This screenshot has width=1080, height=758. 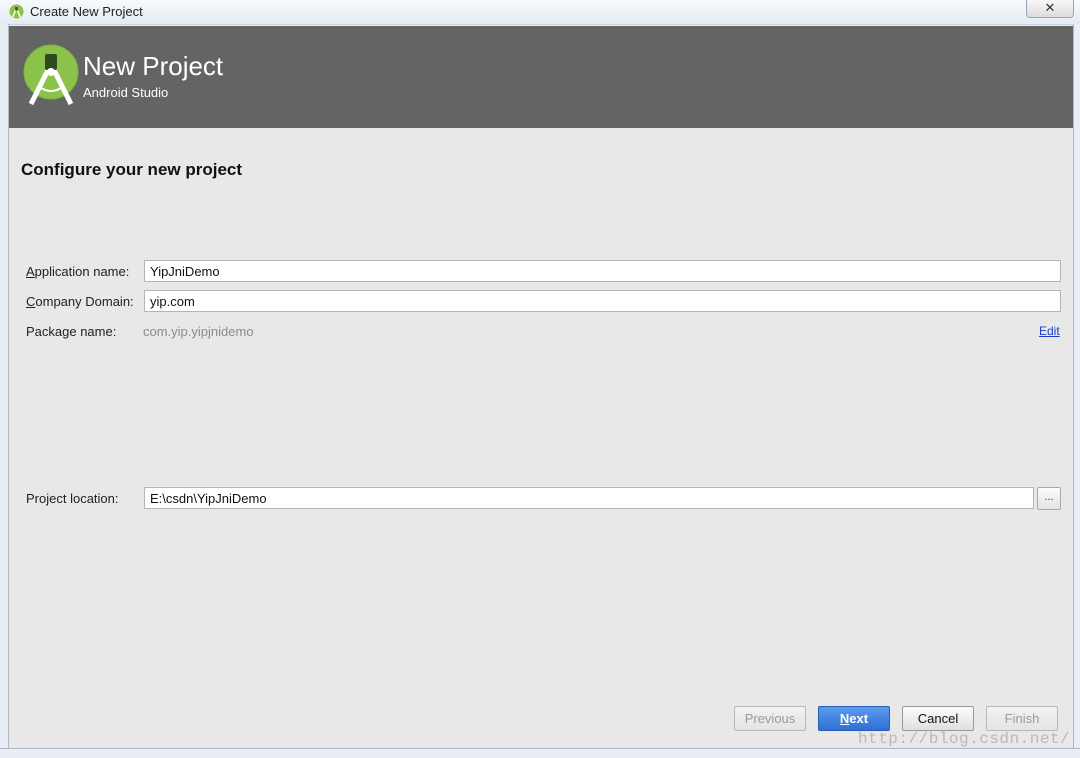 What do you see at coordinates (1049, 331) in the screenshot?
I see `edit-package-link: Edit` at bounding box center [1049, 331].